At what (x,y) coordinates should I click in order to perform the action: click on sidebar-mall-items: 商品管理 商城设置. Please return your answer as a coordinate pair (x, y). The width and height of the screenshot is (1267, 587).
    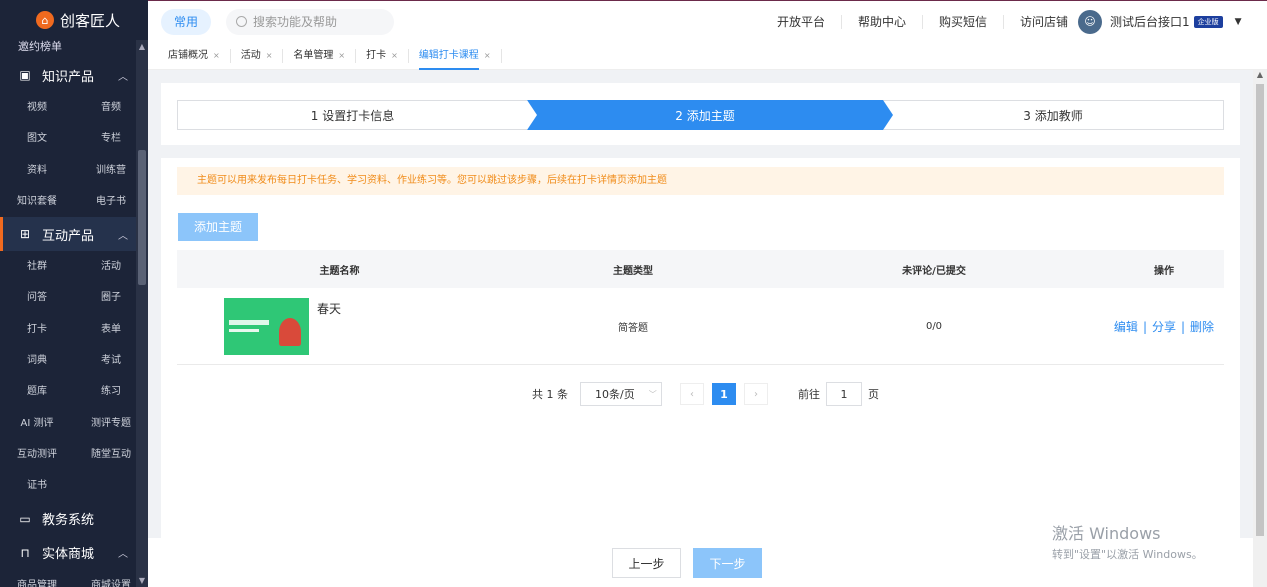
    Looking at the image, I should click on (74, 578).